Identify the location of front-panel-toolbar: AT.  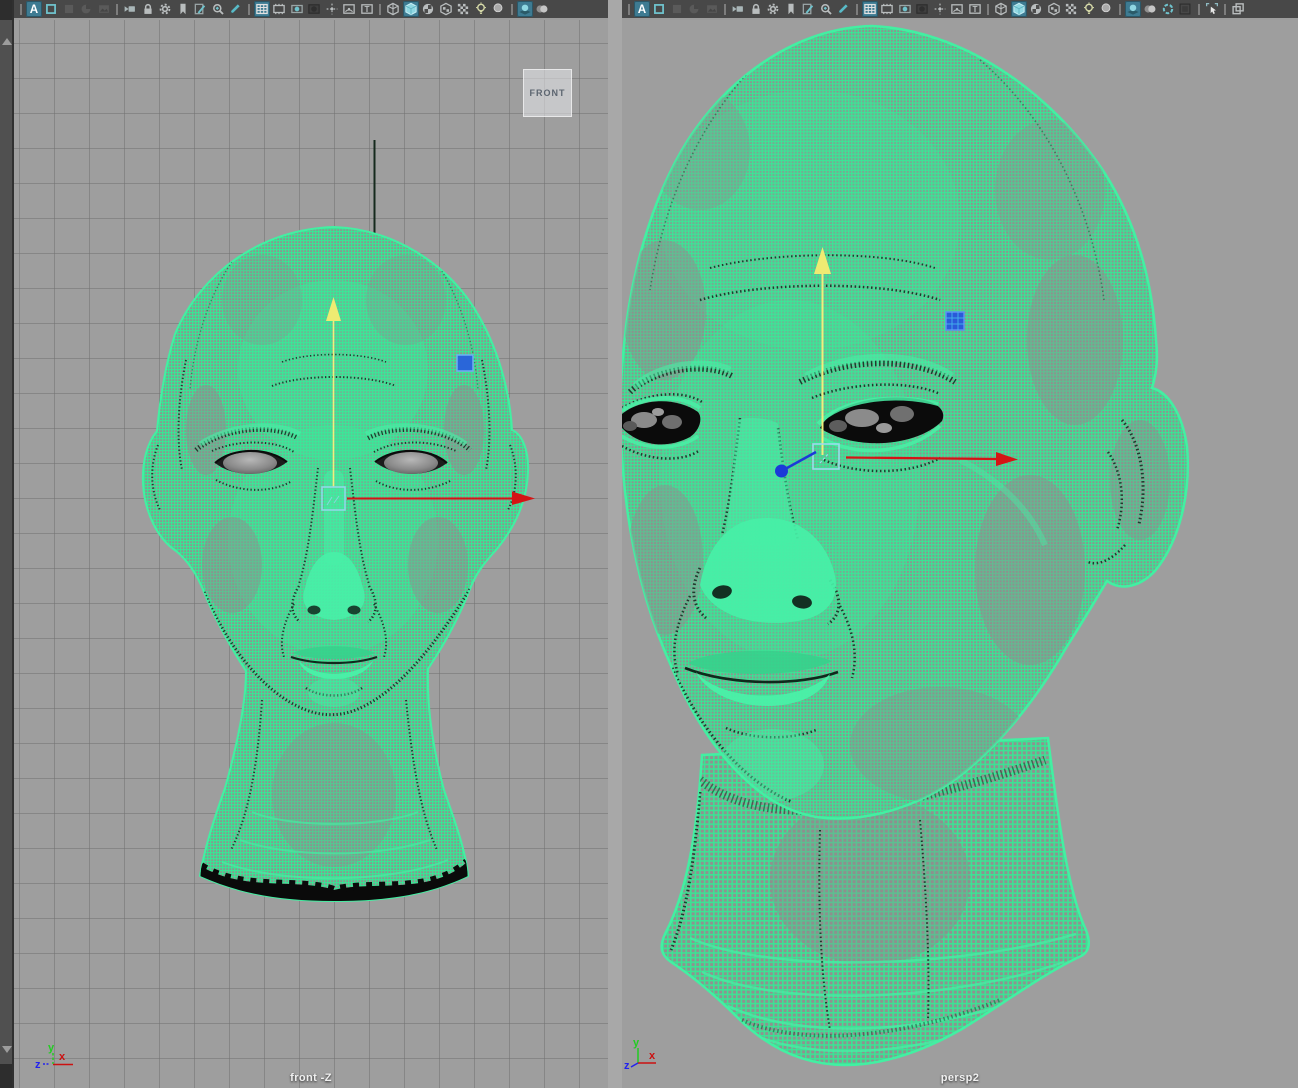
(311, 10).